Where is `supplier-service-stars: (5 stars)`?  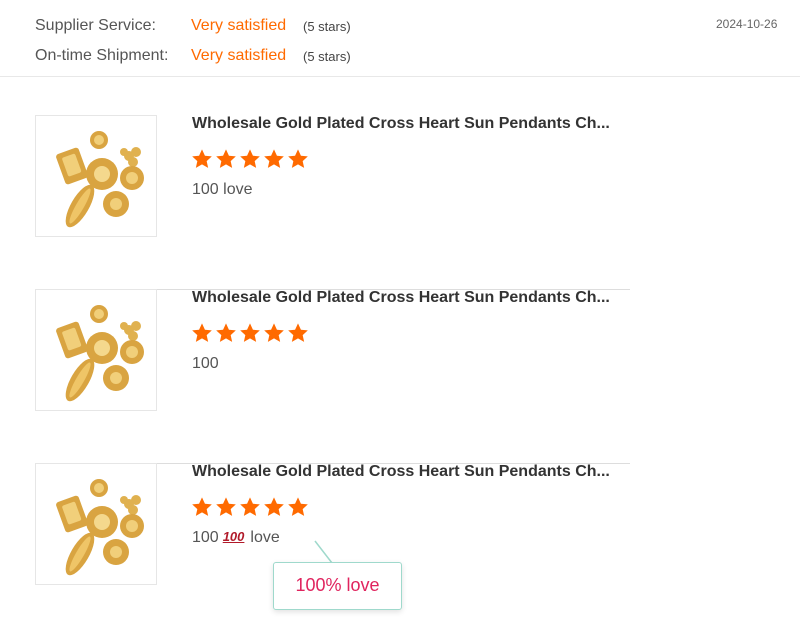
supplier-service-stars: (5 stars) is located at coordinates (327, 26).